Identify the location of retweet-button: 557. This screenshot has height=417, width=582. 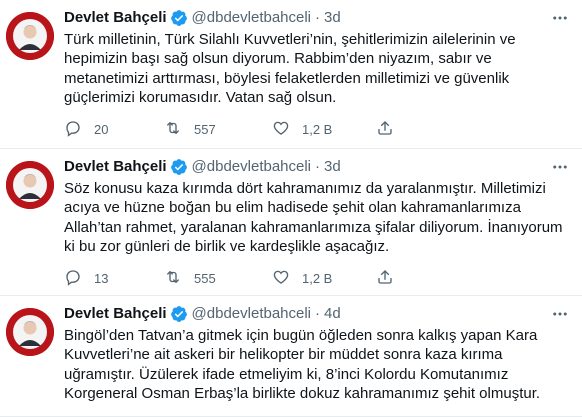
(218, 129).